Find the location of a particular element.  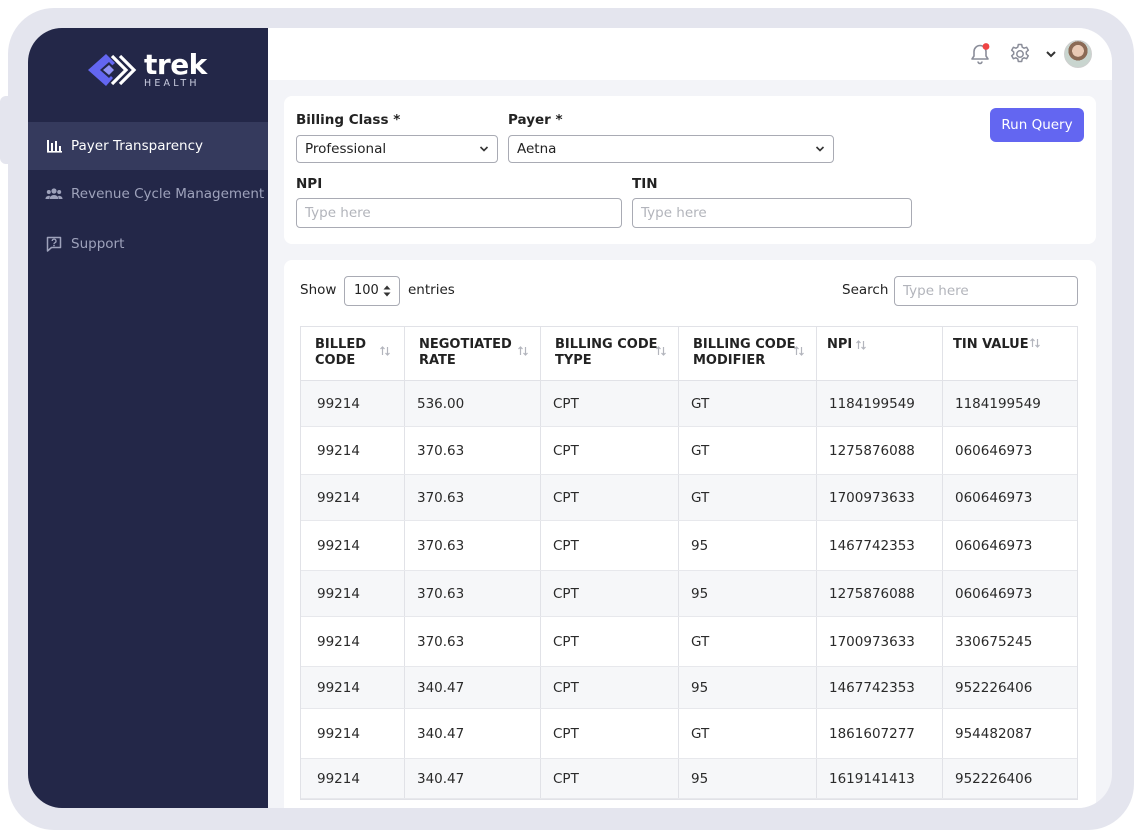

cell-npi: 1184199549 is located at coordinates (880, 403).